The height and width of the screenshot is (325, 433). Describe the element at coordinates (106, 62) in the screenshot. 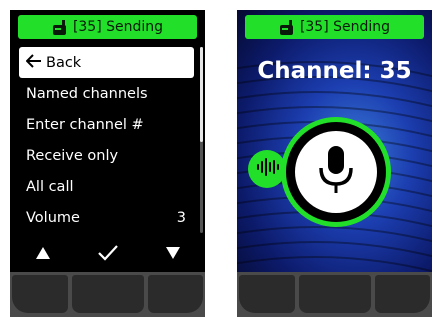

I see `menu-item-back: Back` at that location.